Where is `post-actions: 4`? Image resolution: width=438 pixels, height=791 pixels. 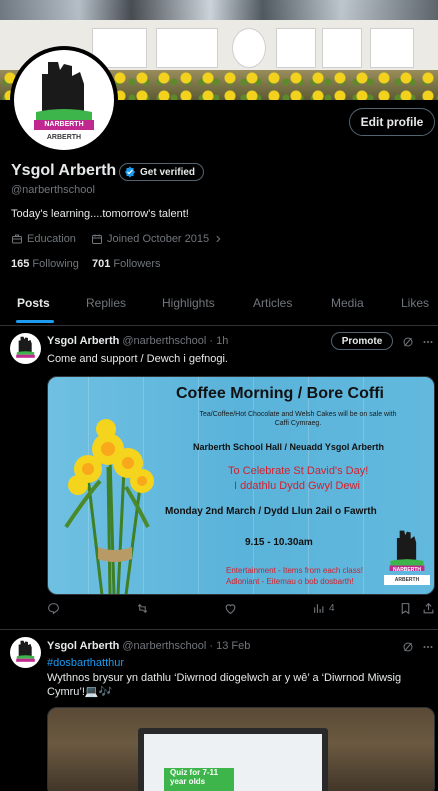 post-actions: 4 is located at coordinates (219, 611).